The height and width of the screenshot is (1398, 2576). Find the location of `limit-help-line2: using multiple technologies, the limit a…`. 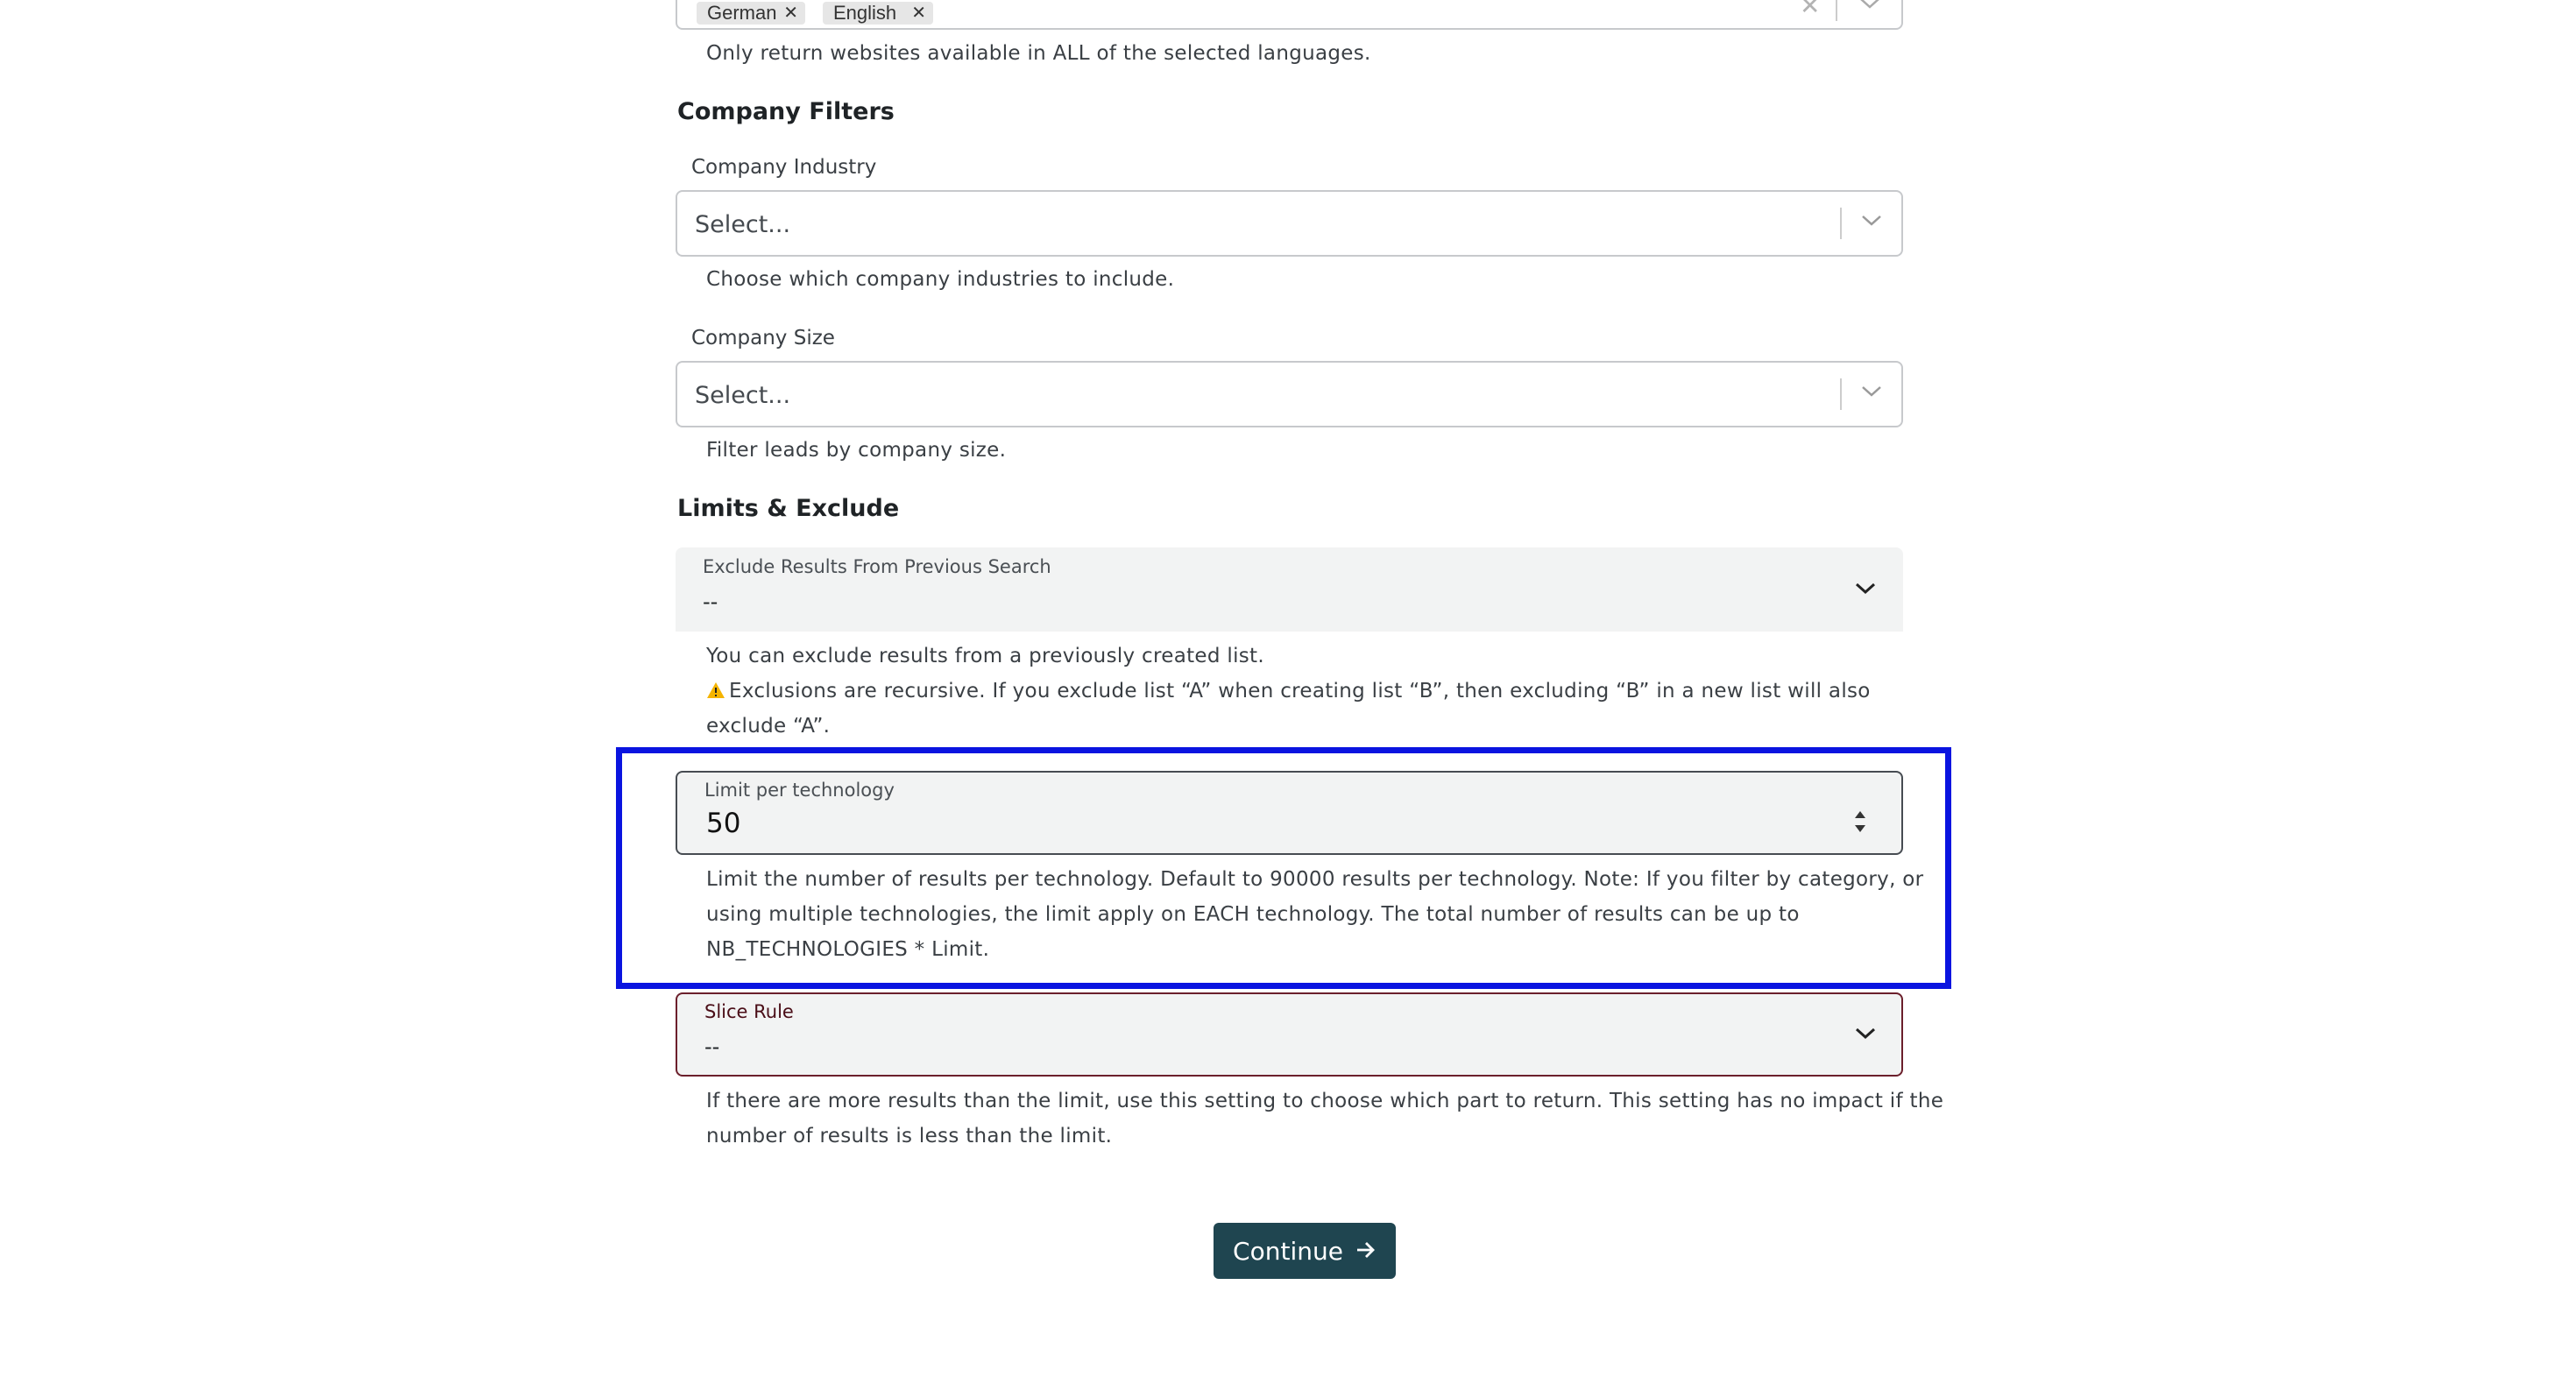

limit-help-line2: using multiple technologies, the limit a… is located at coordinates (1253, 914).